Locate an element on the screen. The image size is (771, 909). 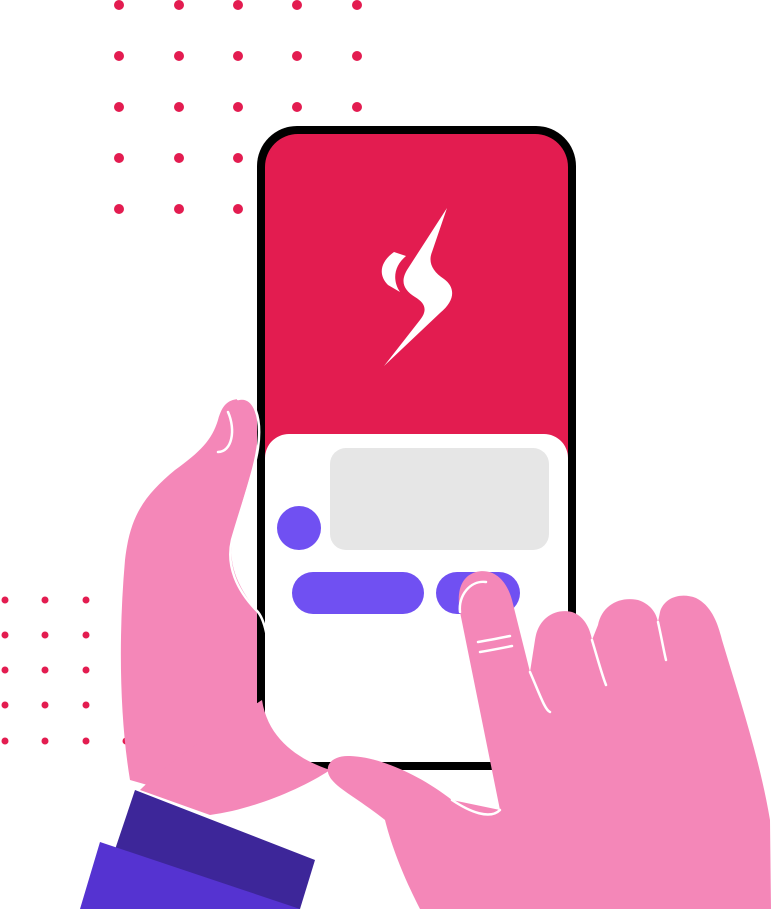
avatar is located at coordinates (299, 528).